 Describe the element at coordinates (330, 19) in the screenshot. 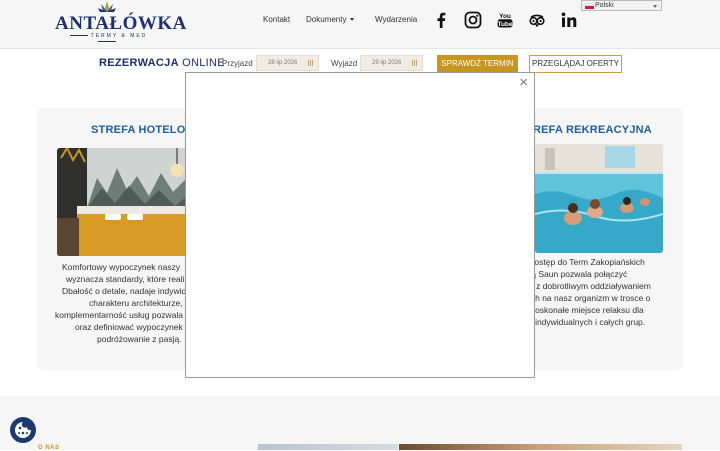

I see `nav-documents: Dokumenty` at that location.